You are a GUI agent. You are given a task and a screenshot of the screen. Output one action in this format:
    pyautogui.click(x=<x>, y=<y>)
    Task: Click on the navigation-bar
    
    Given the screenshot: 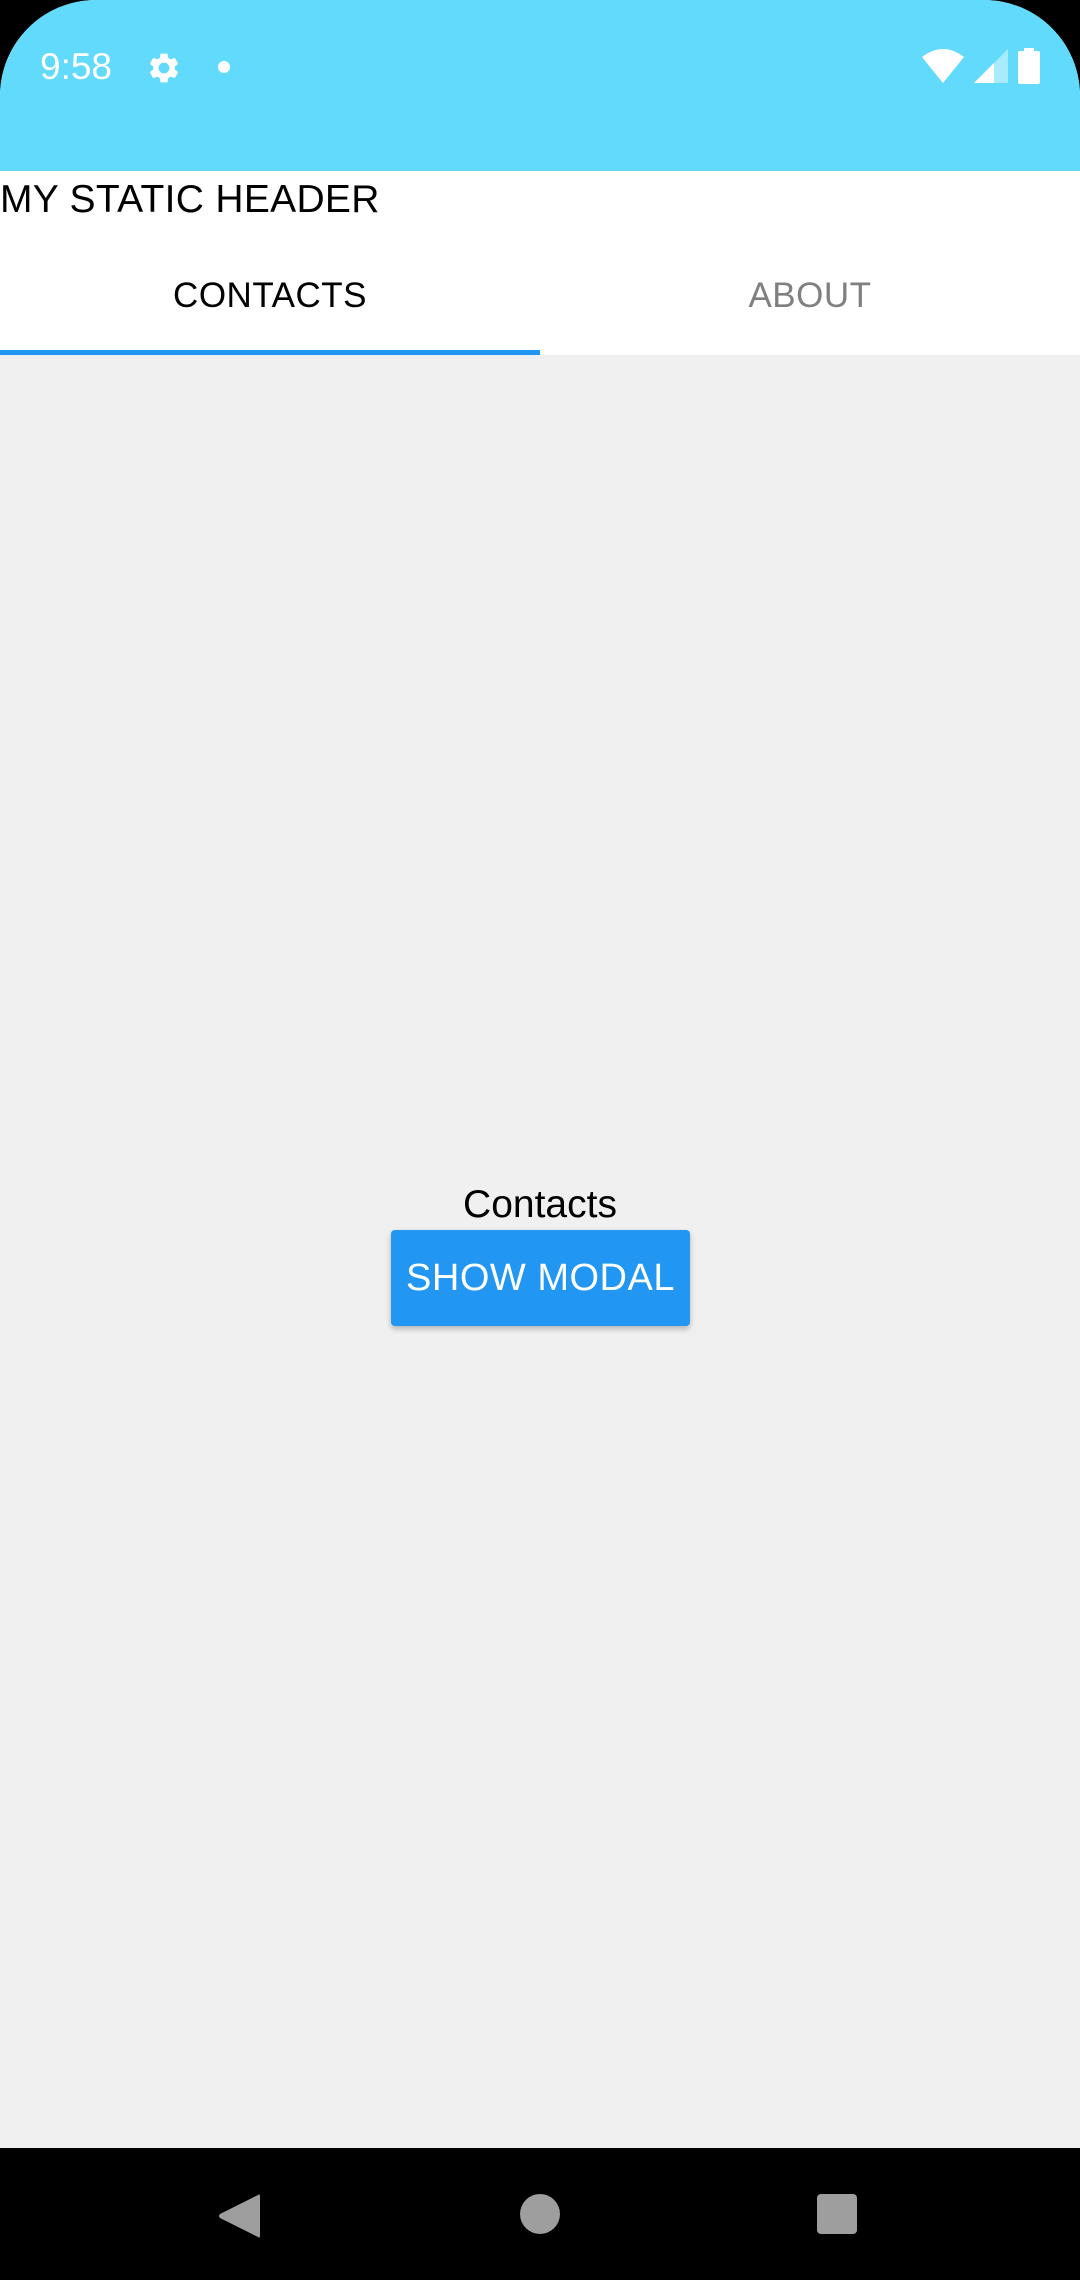 What is the action you would take?
    pyautogui.click(x=540, y=2214)
    